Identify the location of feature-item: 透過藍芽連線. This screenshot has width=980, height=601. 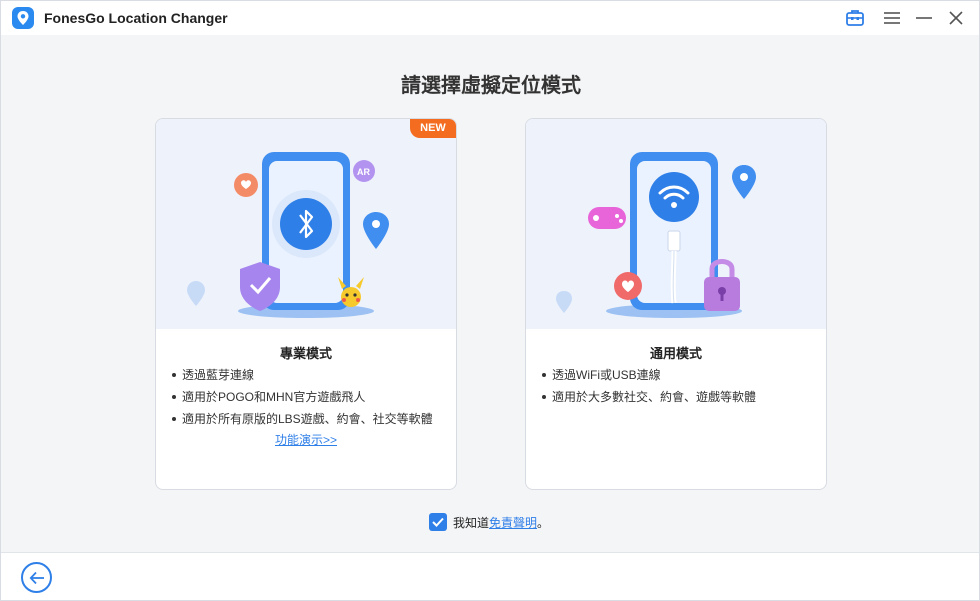
(312, 375).